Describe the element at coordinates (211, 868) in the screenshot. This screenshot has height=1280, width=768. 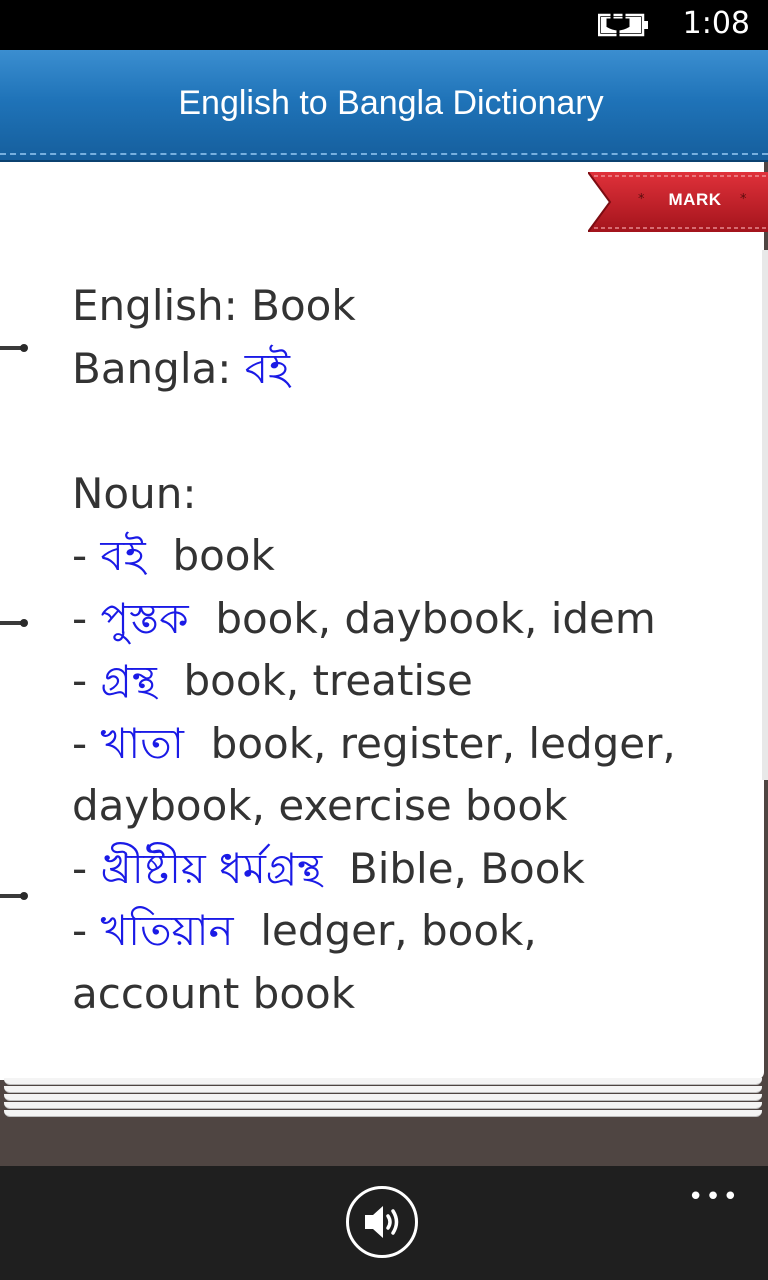
I see `meaning-bangla: খ্রীষ্টীয় ধর্মগ্রন্থ` at that location.